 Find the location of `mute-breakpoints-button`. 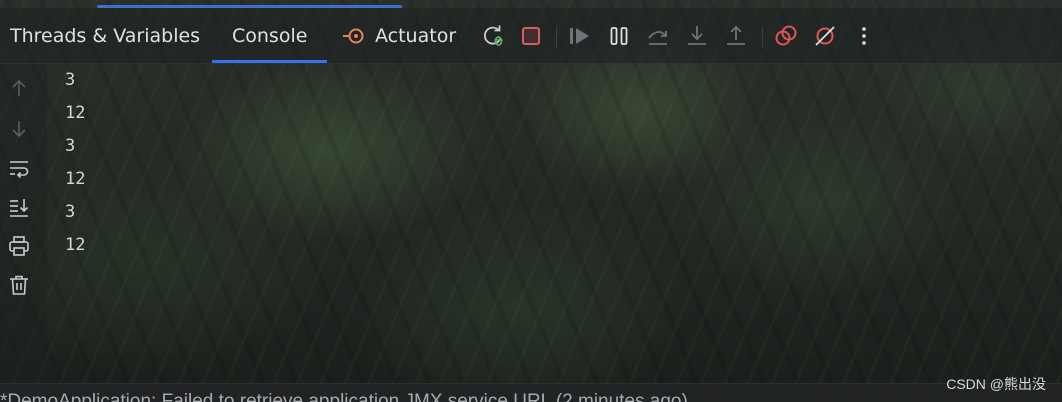

mute-breakpoints-button is located at coordinates (825, 36).